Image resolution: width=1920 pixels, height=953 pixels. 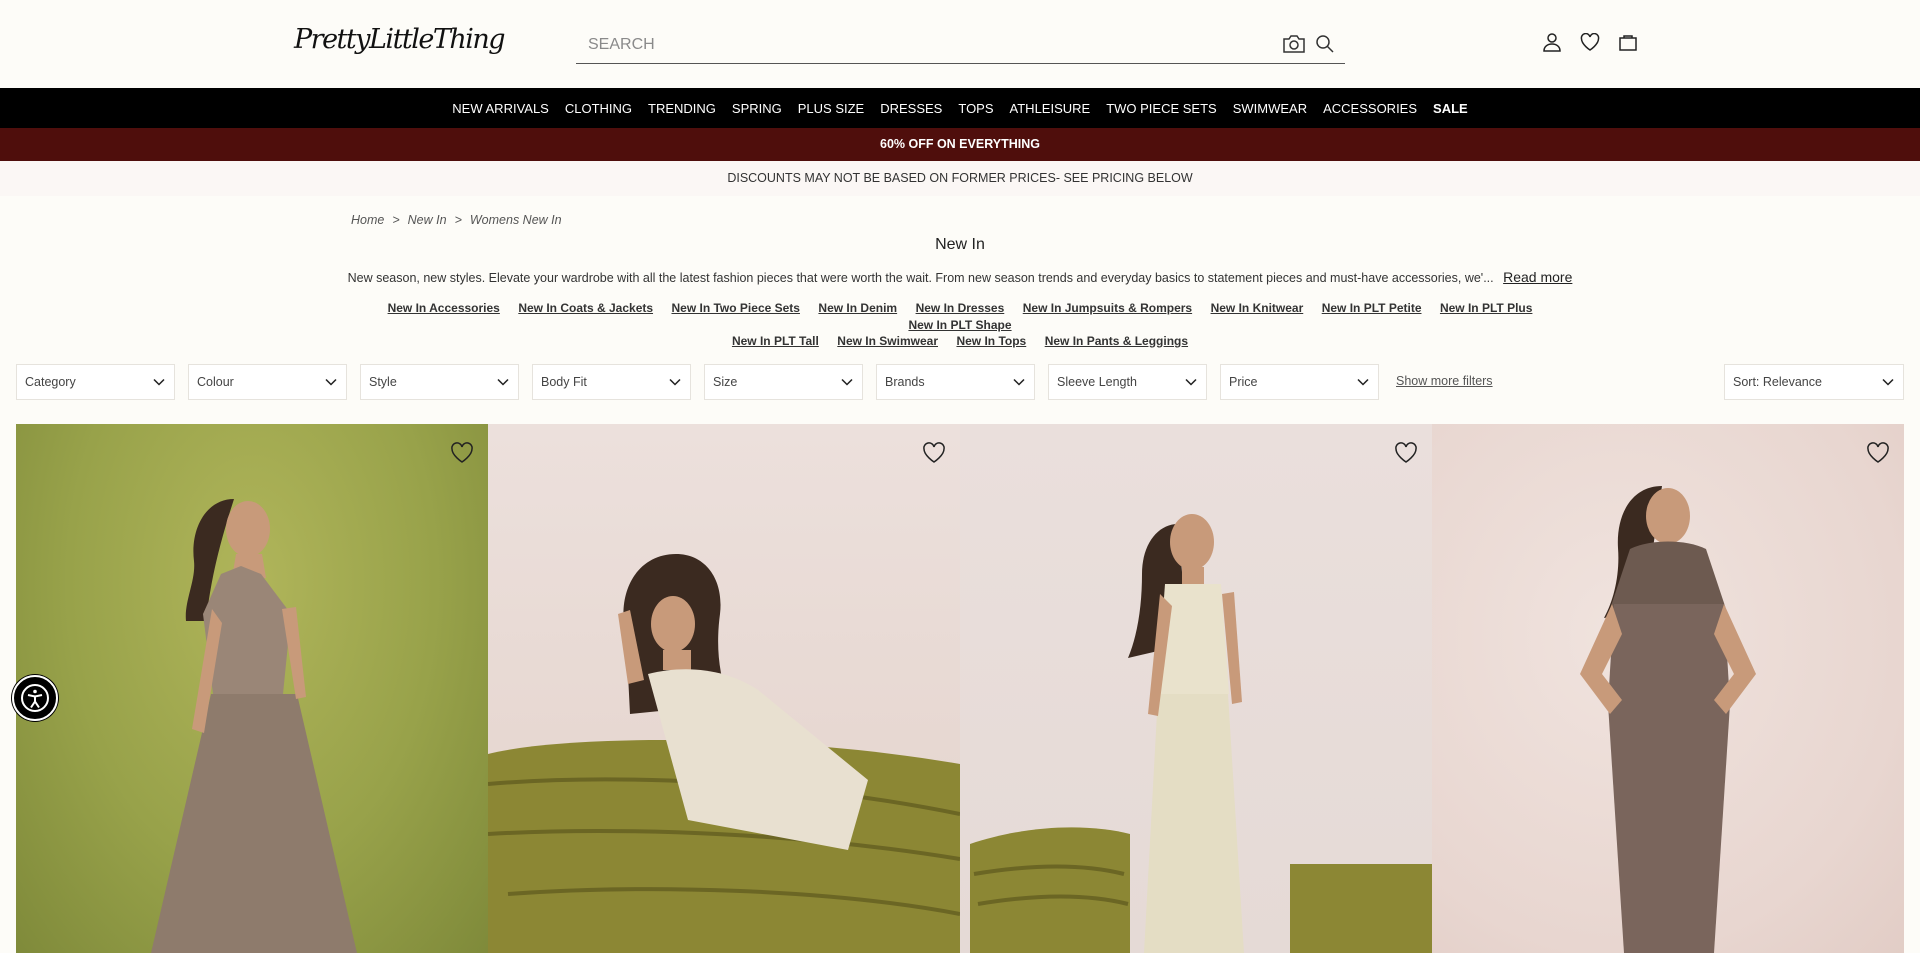 What do you see at coordinates (1270, 108) in the screenshot?
I see `nav-item-swimwear: SWIMWEAR` at bounding box center [1270, 108].